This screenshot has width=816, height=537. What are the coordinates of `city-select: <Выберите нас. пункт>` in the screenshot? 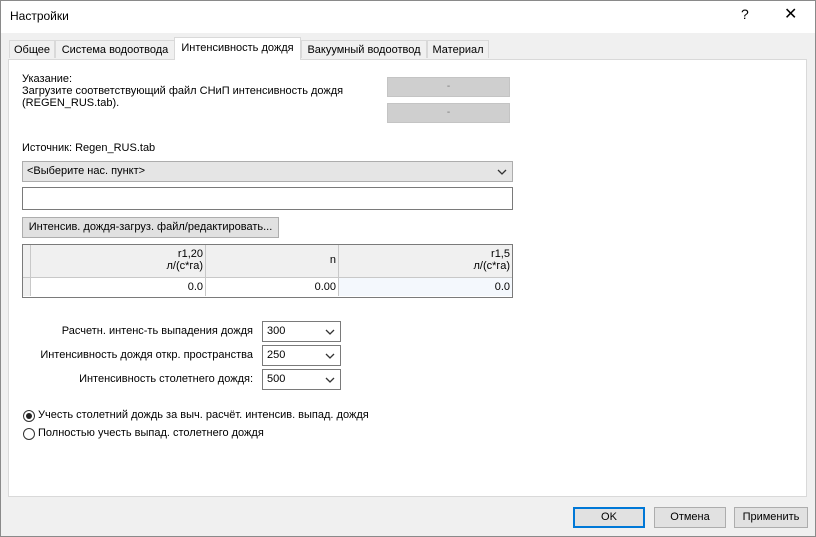 It's located at (267, 171).